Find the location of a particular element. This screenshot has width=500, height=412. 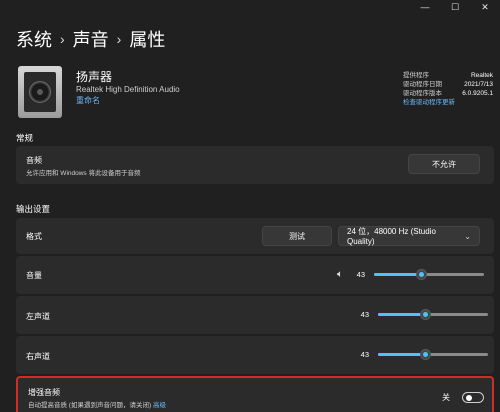

enhance-audio-toggle is located at coordinates (473, 397).